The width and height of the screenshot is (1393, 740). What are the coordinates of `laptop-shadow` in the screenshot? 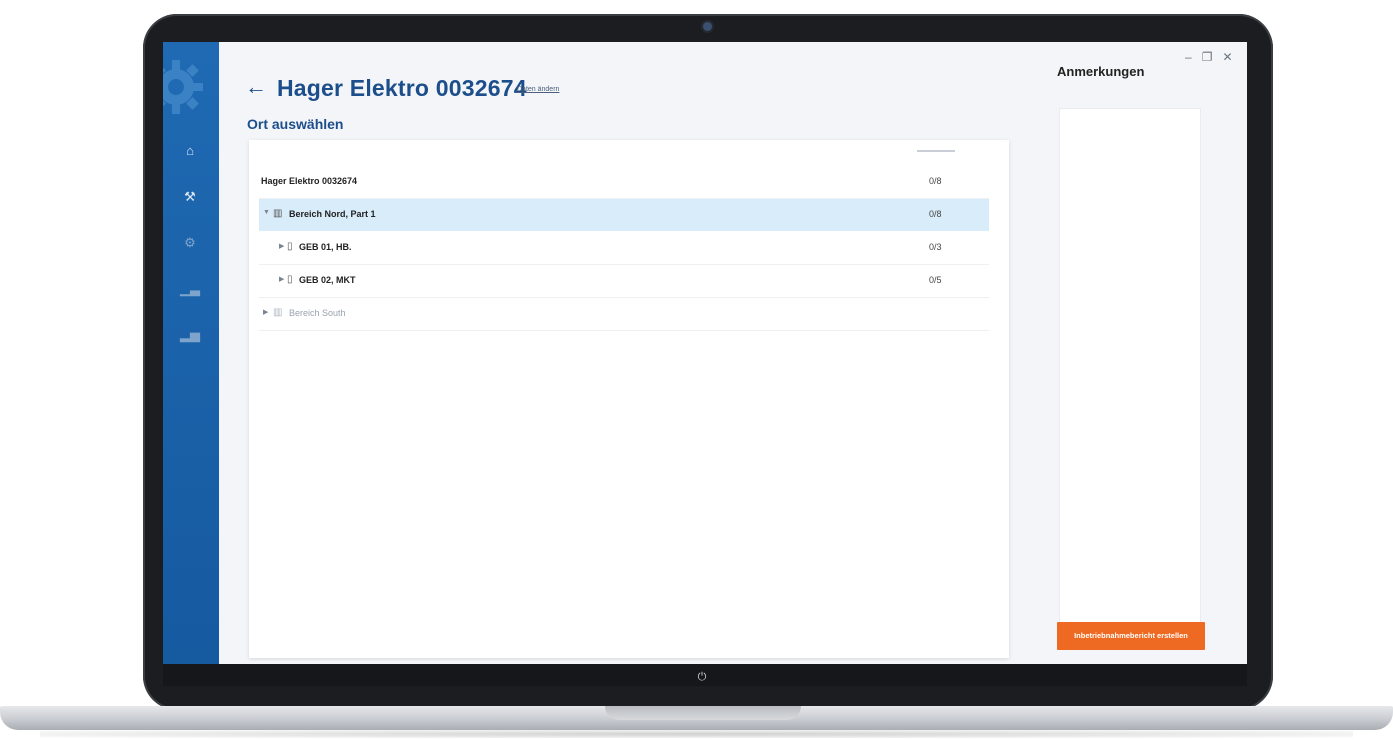 It's located at (696, 734).